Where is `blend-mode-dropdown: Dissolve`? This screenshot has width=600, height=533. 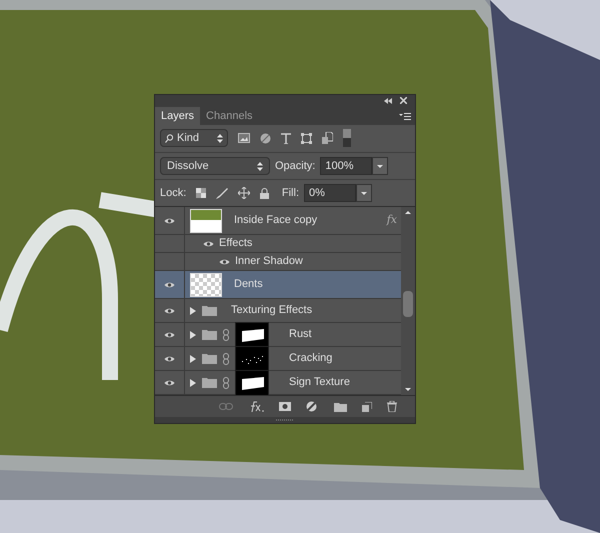
blend-mode-dropdown: Dissolve is located at coordinates (215, 166).